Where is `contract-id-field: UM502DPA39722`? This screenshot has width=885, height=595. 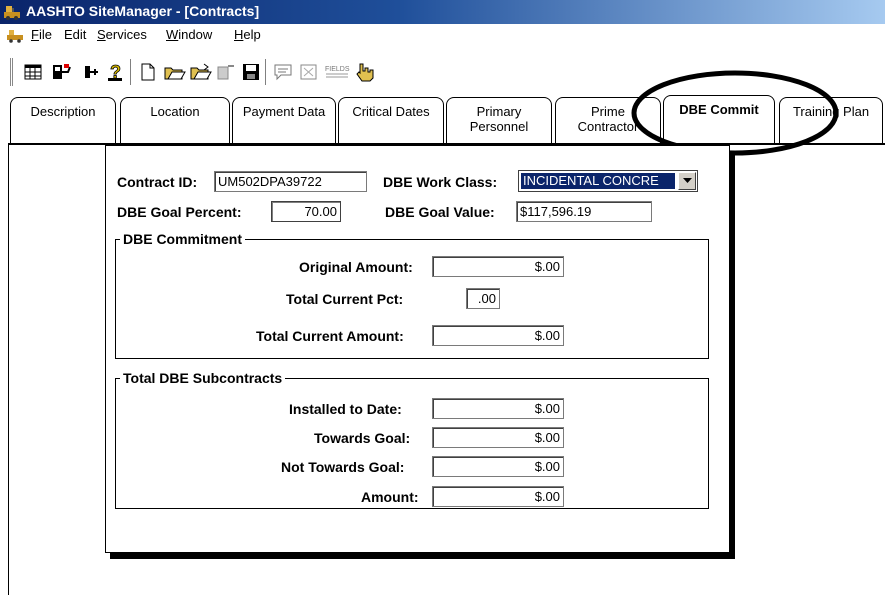
contract-id-field: UM502DPA39722 is located at coordinates (290, 181).